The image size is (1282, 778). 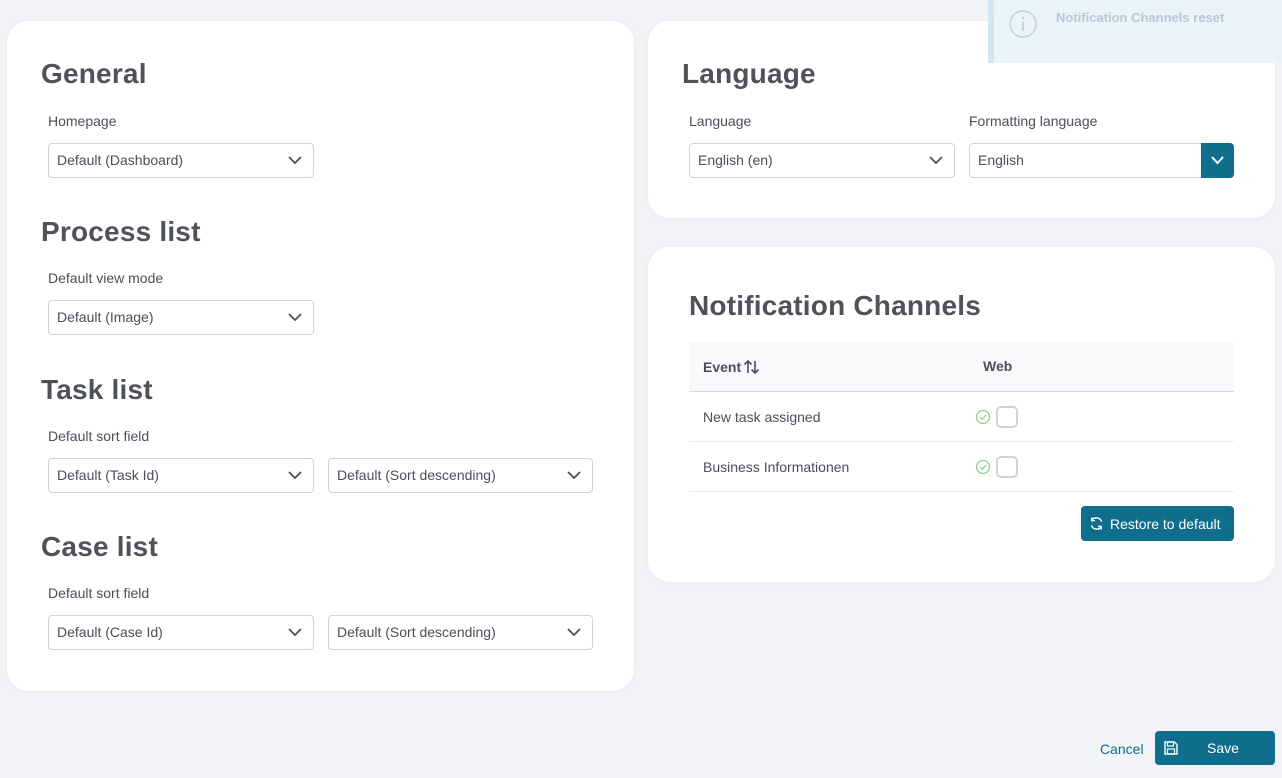 What do you see at coordinates (121, 231) in the screenshot?
I see `process-list-title: Process list` at bounding box center [121, 231].